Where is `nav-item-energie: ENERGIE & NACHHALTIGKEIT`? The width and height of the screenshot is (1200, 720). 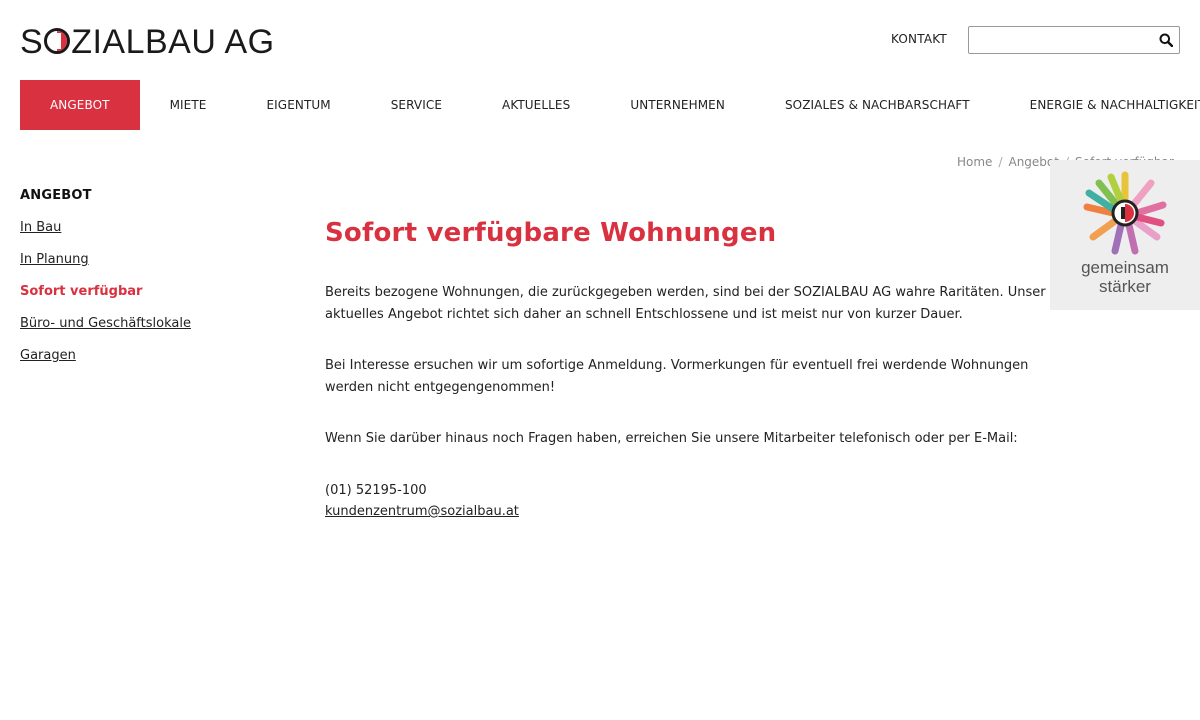
nav-item-energie: ENERGIE & NACHHALTIGKEIT is located at coordinates (1100, 105).